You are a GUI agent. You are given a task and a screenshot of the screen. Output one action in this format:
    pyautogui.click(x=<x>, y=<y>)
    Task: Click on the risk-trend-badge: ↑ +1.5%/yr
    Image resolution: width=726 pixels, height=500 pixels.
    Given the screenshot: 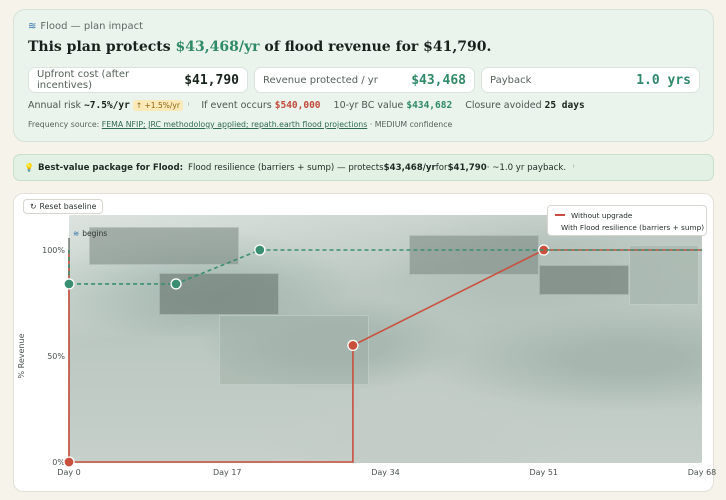 What is the action you would take?
    pyautogui.click(x=157, y=105)
    